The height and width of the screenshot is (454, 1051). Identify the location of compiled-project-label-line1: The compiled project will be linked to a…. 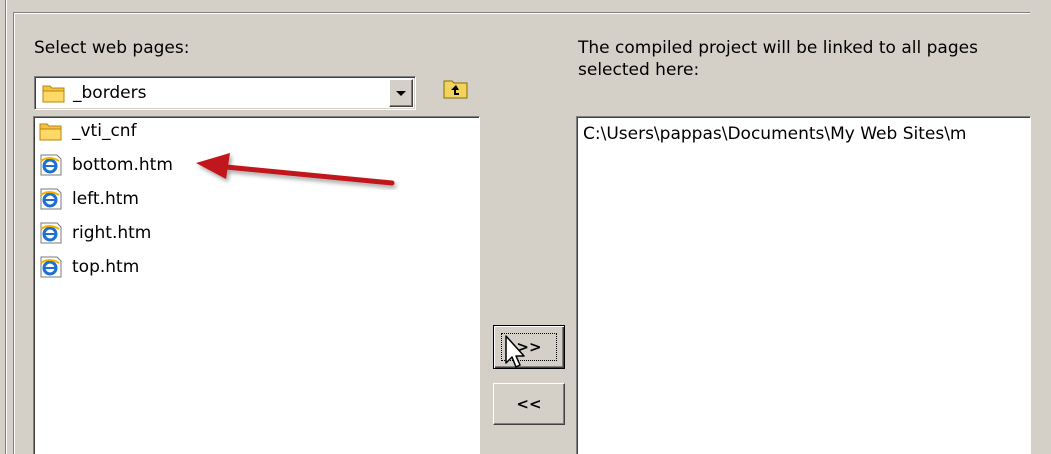
(778, 48).